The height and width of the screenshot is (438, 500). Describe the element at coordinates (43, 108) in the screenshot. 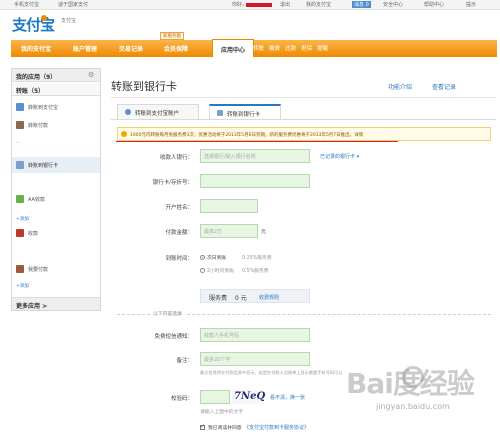

I see `sidebar-item-label: 转账到支付宝` at that location.